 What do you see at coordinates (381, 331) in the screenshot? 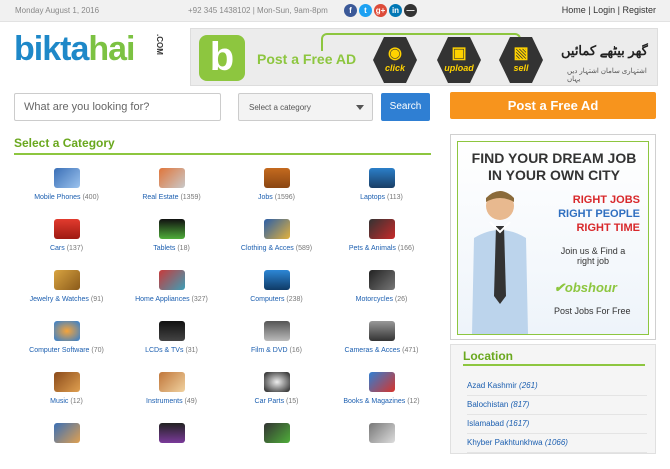
I see `camera-icon` at bounding box center [381, 331].